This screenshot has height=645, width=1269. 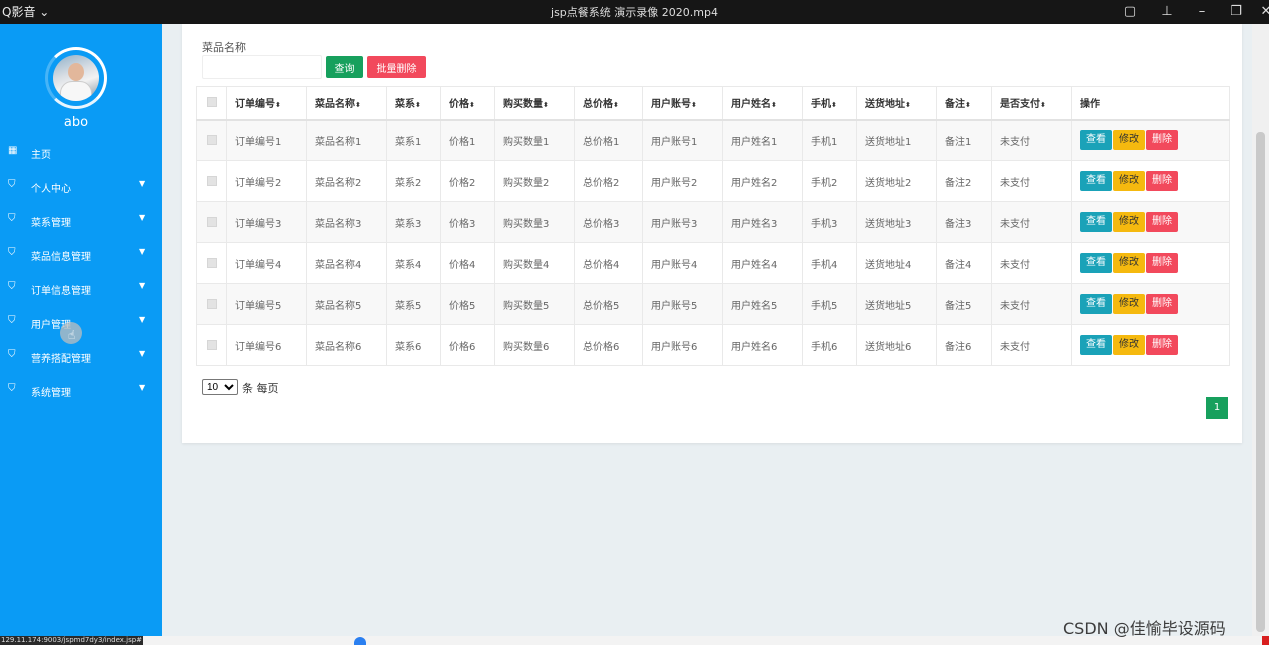 What do you see at coordinates (266, 345) in the screenshot?
I see `table-cell: 订单编号6` at bounding box center [266, 345].